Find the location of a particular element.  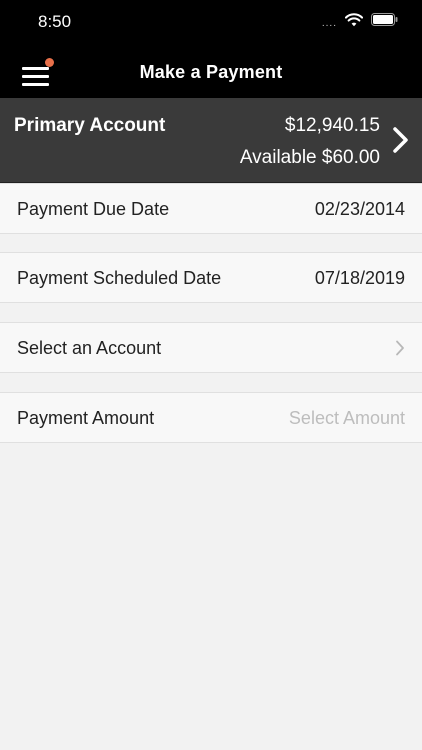

payment-due-date-label: Payment Due Date is located at coordinates (93, 209).